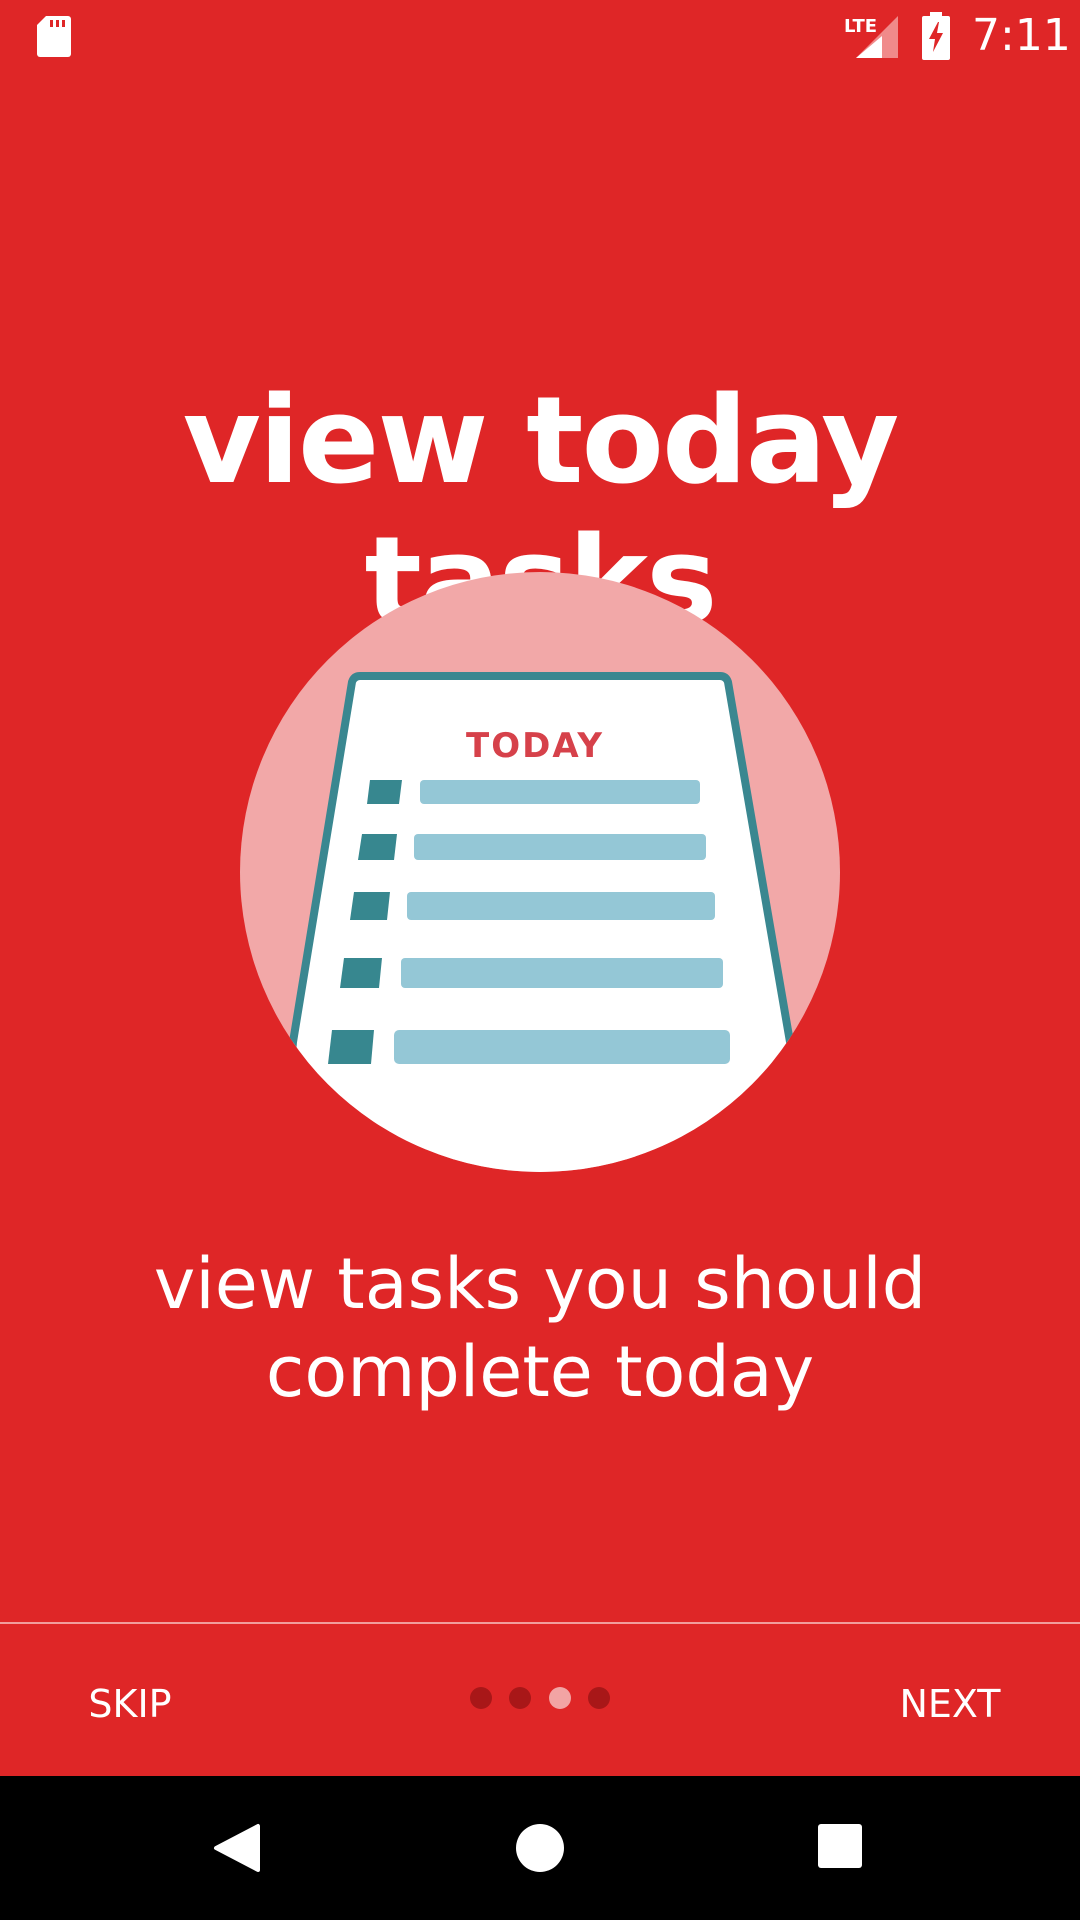 The image size is (1080, 1920). Describe the element at coordinates (540, 1284) in the screenshot. I see `description-line-1: view tasks you should` at that location.